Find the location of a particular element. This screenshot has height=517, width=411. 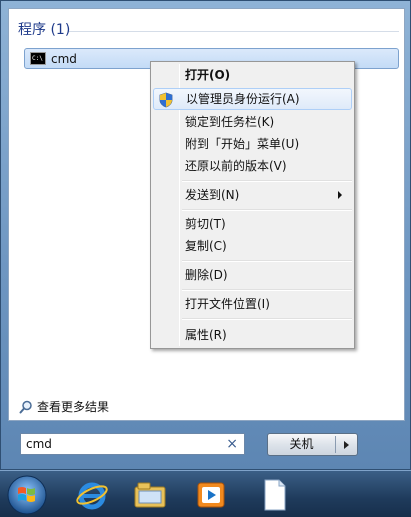

menu-item-label: 剪切(T) is located at coordinates (205, 224).